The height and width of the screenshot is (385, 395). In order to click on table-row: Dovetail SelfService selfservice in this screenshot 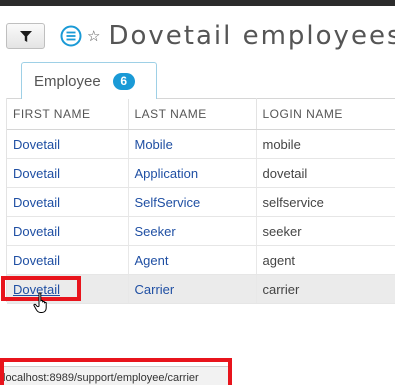, I will do `click(201, 202)`.